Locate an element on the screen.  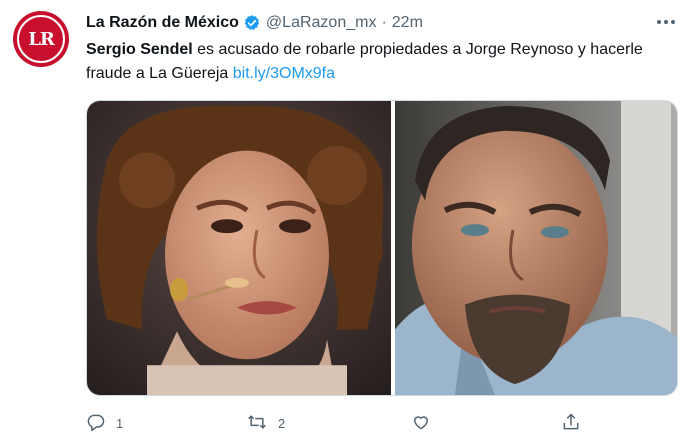
reply-button: 1 is located at coordinates (104, 423).